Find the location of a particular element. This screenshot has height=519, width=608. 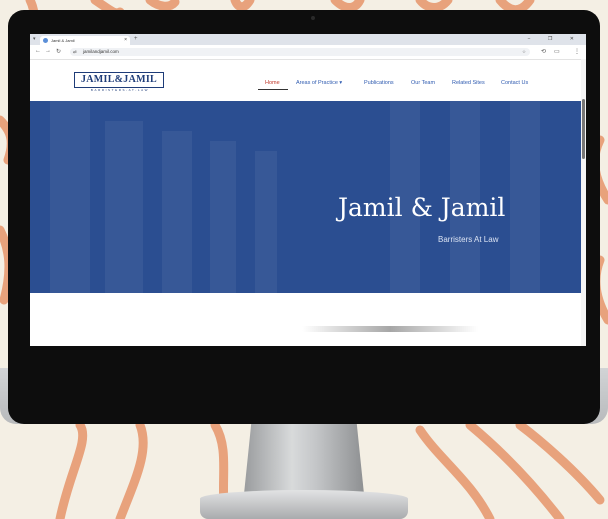

reload-icon: ↻ is located at coordinates (58, 51).